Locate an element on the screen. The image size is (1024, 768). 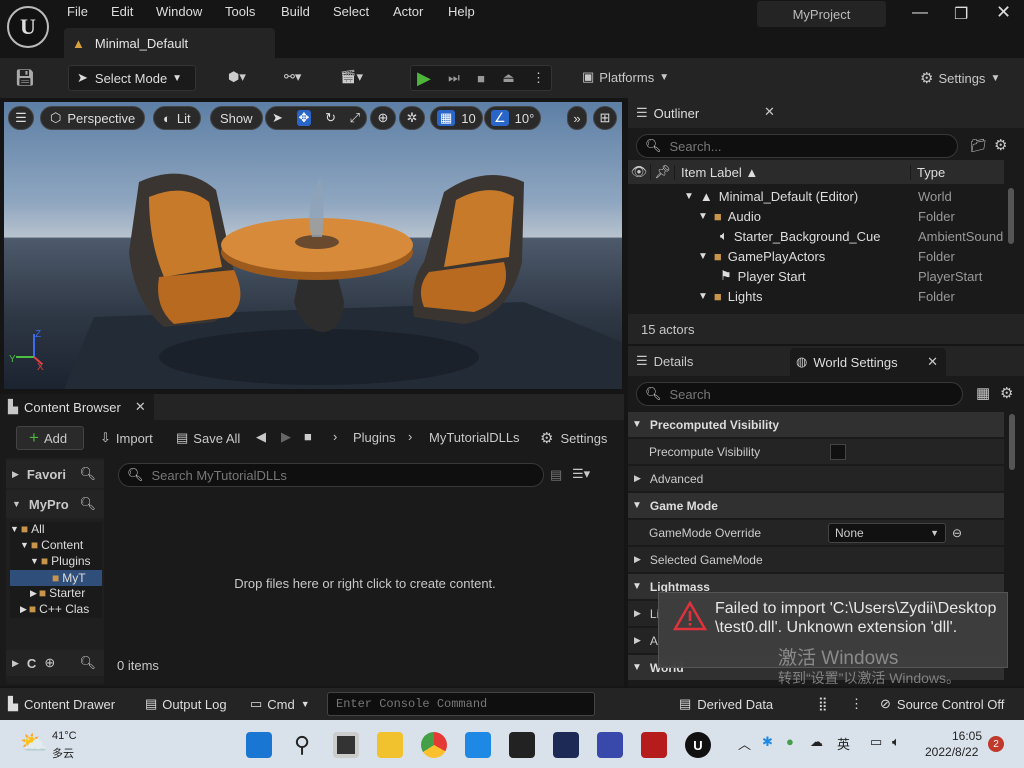
expand-toolbar-icon: » is located at coordinates (577, 118).